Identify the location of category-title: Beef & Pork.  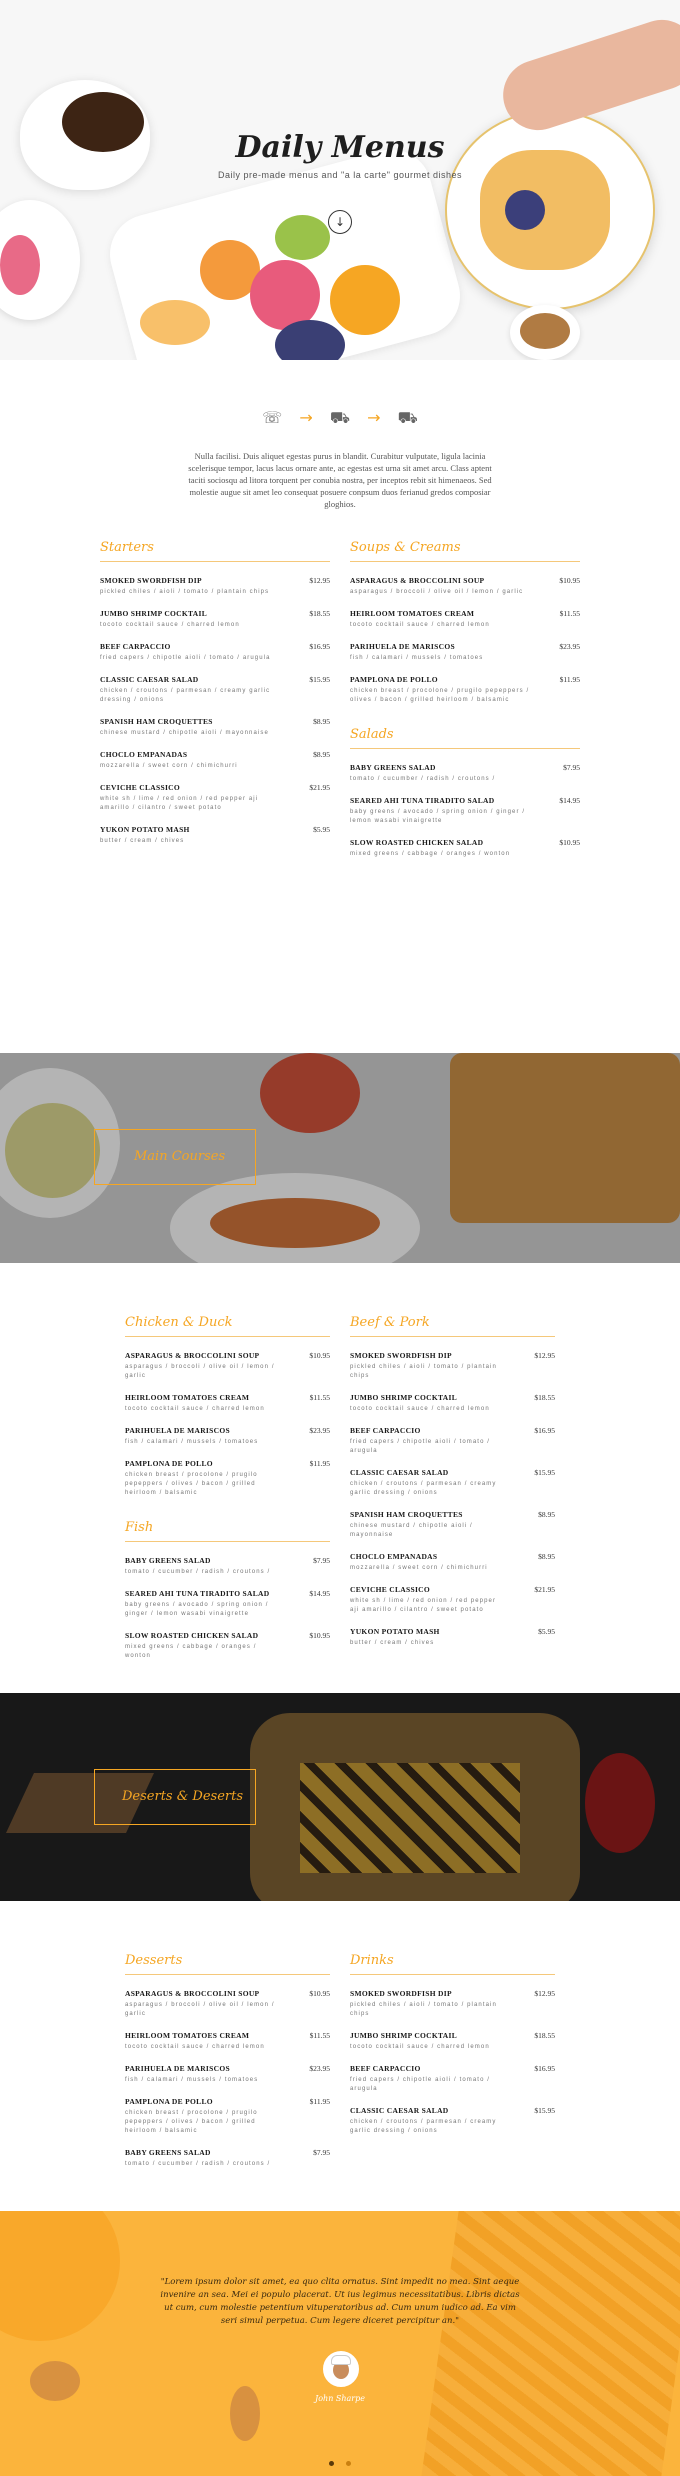
(452, 1326).